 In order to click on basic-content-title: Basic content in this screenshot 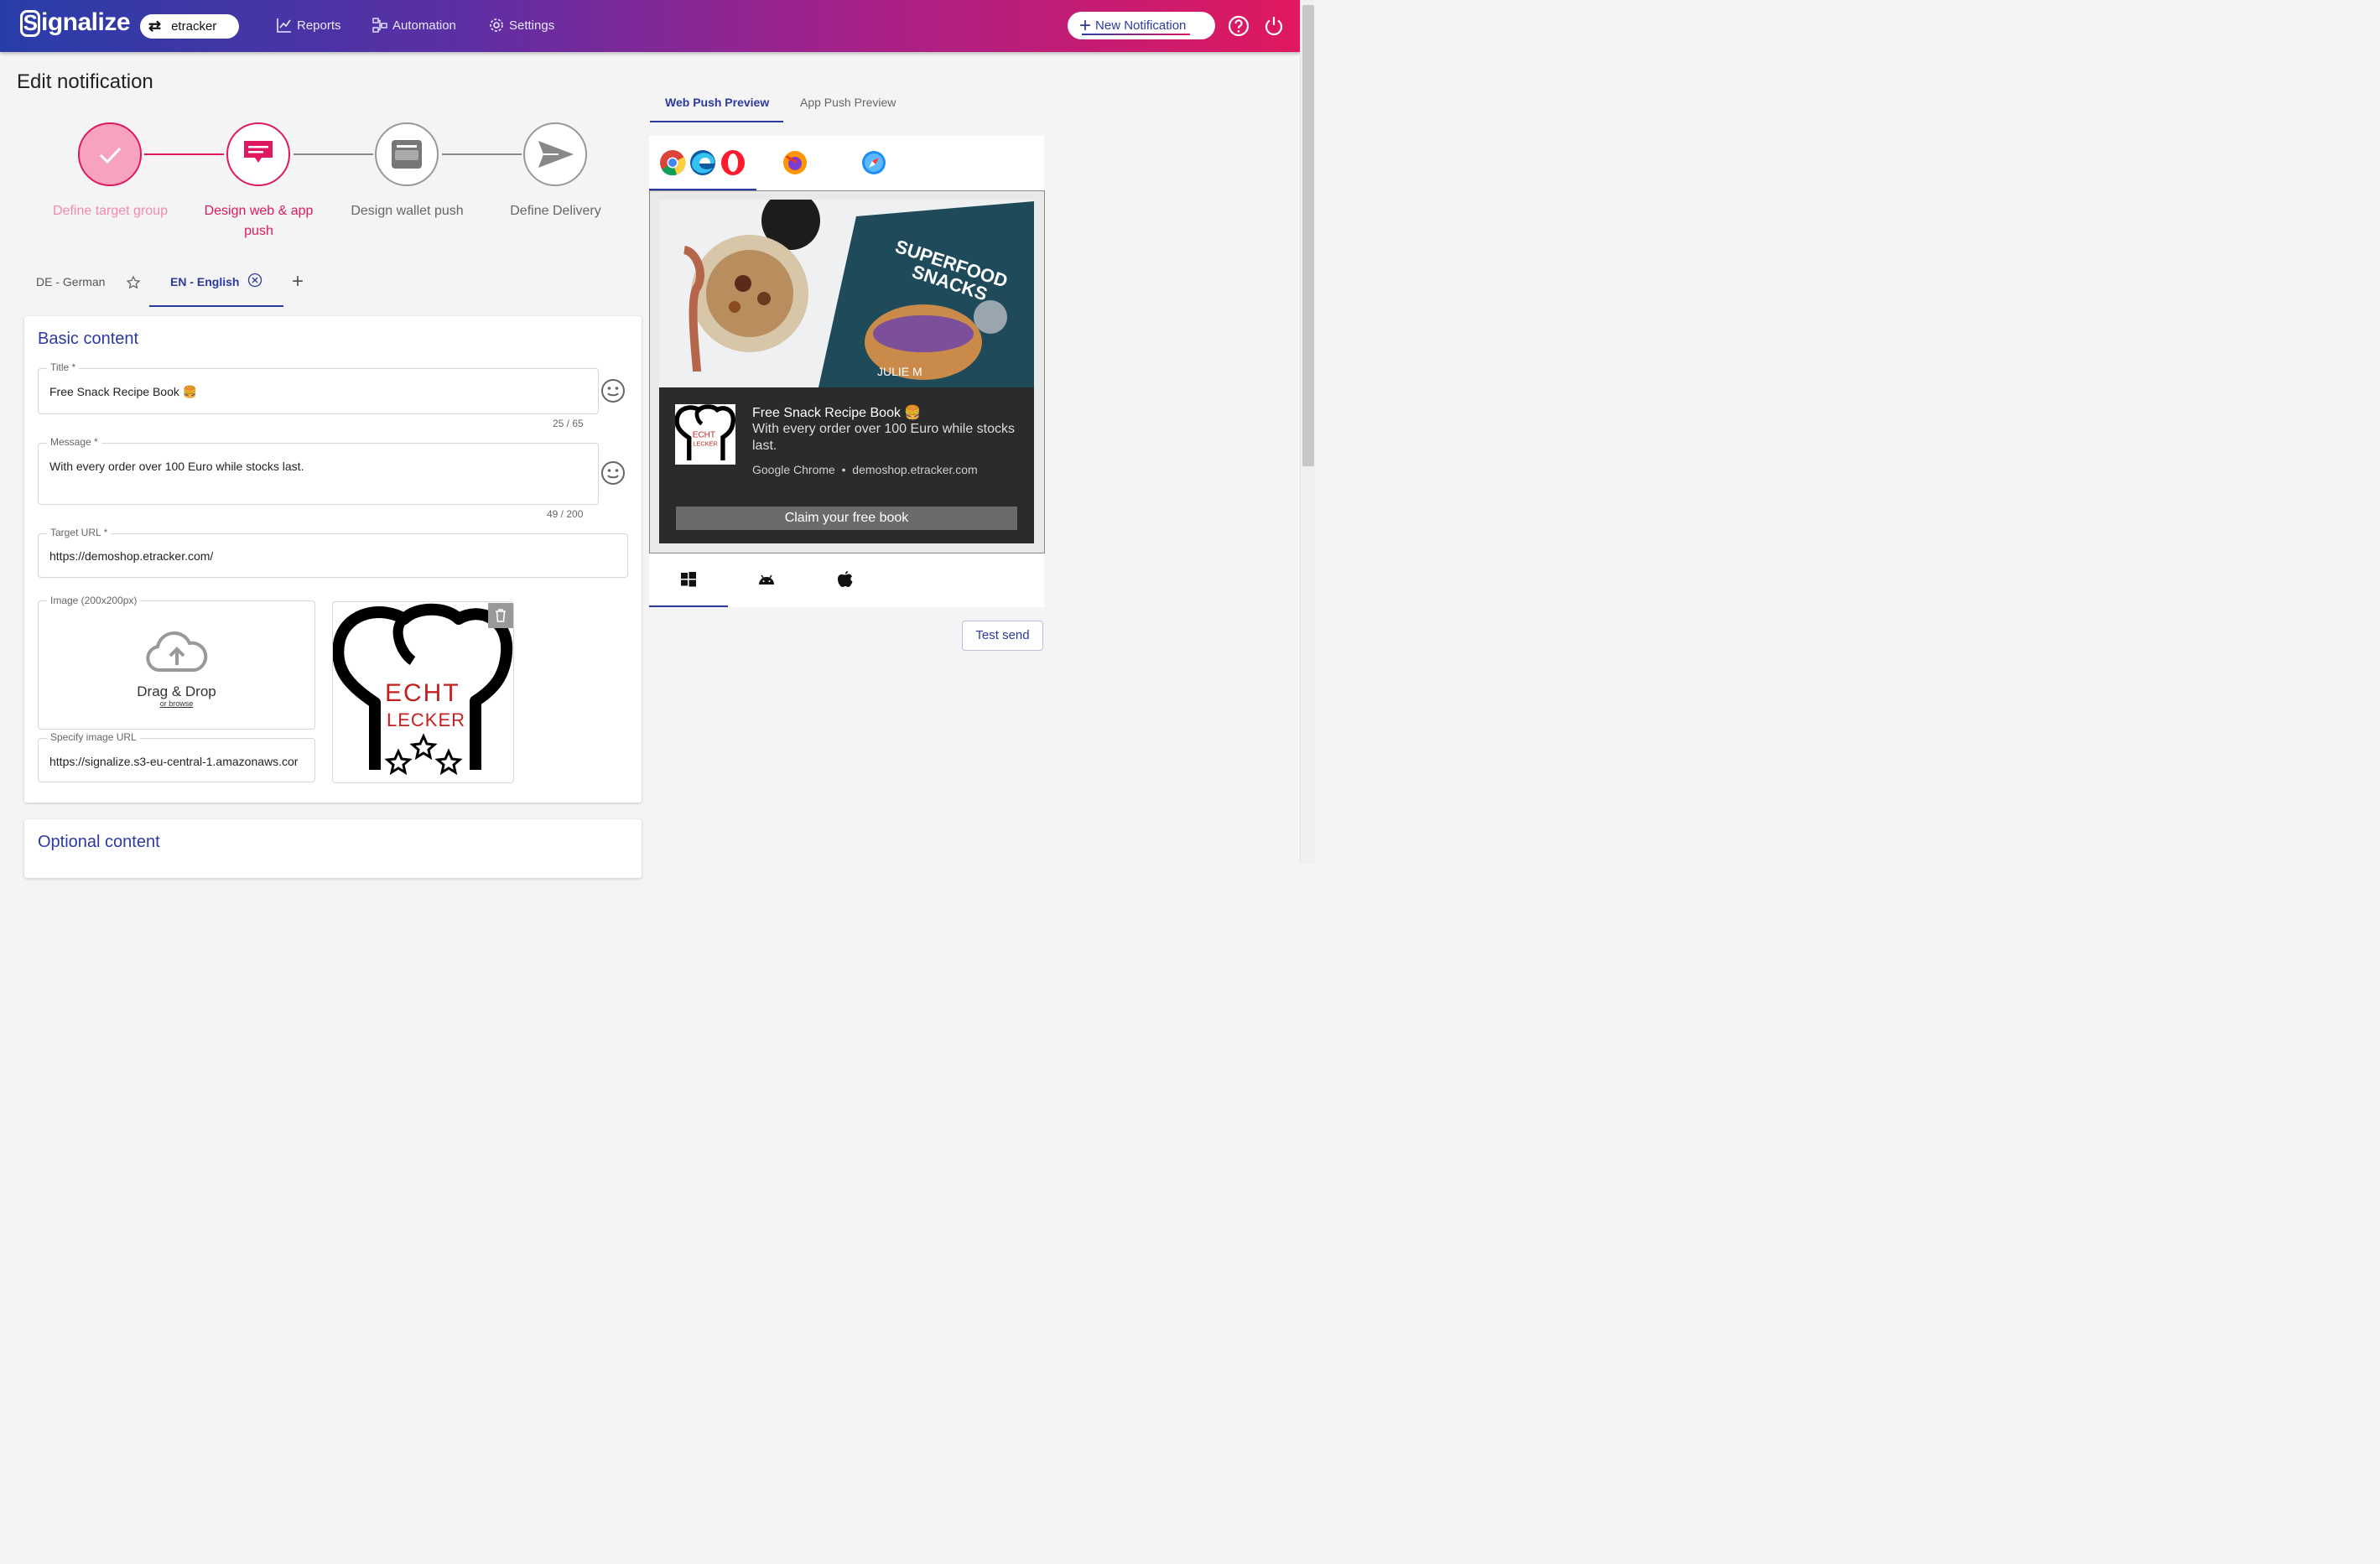, I will do `click(88, 339)`.